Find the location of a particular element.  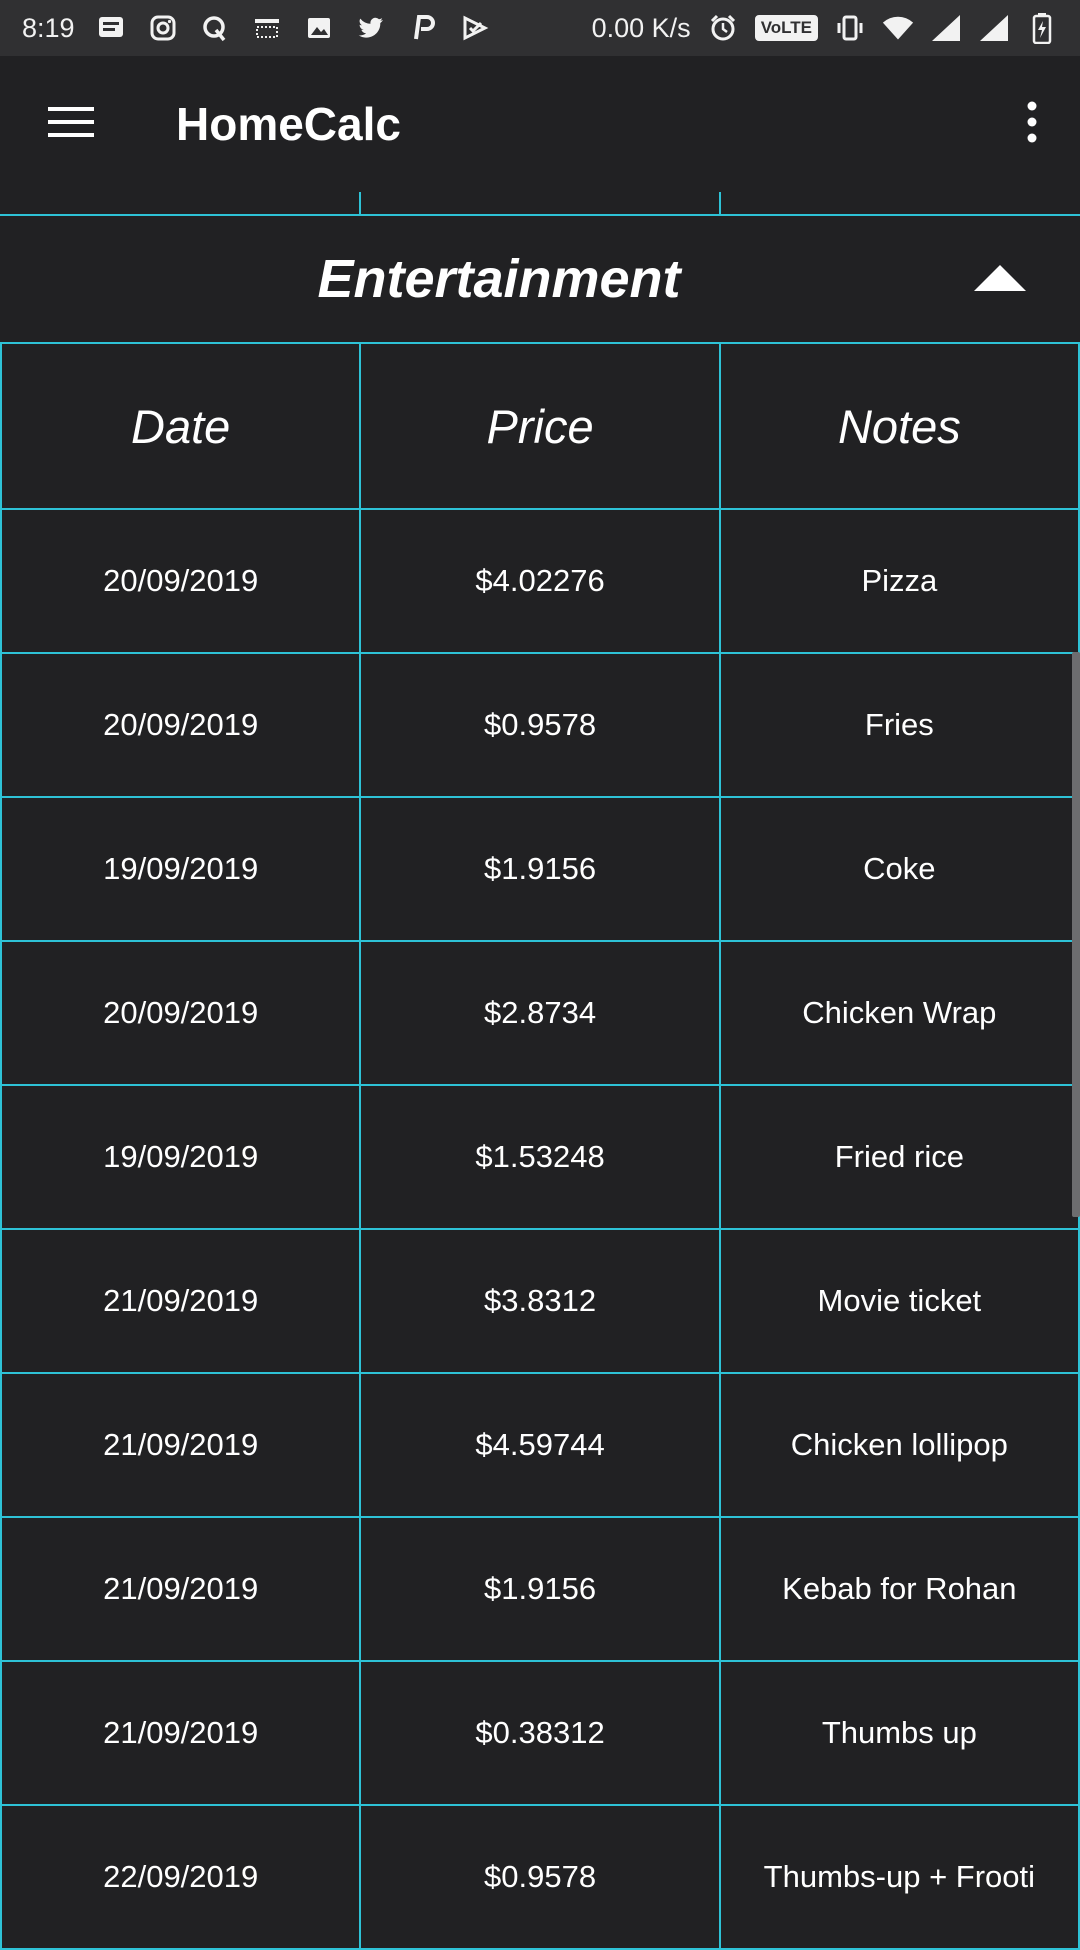

notes-cell: Movie ticket is located at coordinates (899, 1301).